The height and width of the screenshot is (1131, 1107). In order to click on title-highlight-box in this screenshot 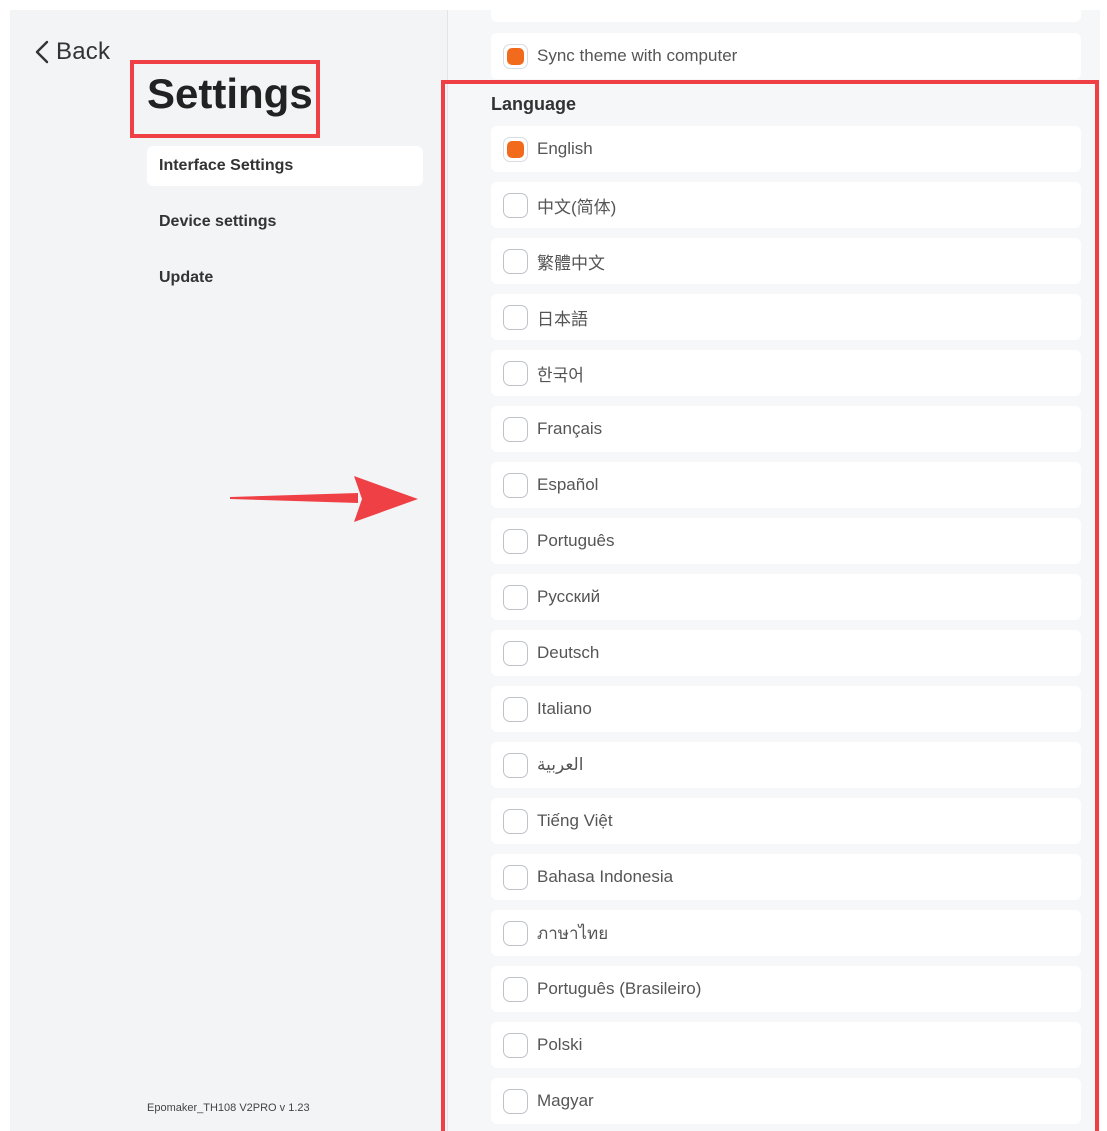, I will do `click(225, 99)`.